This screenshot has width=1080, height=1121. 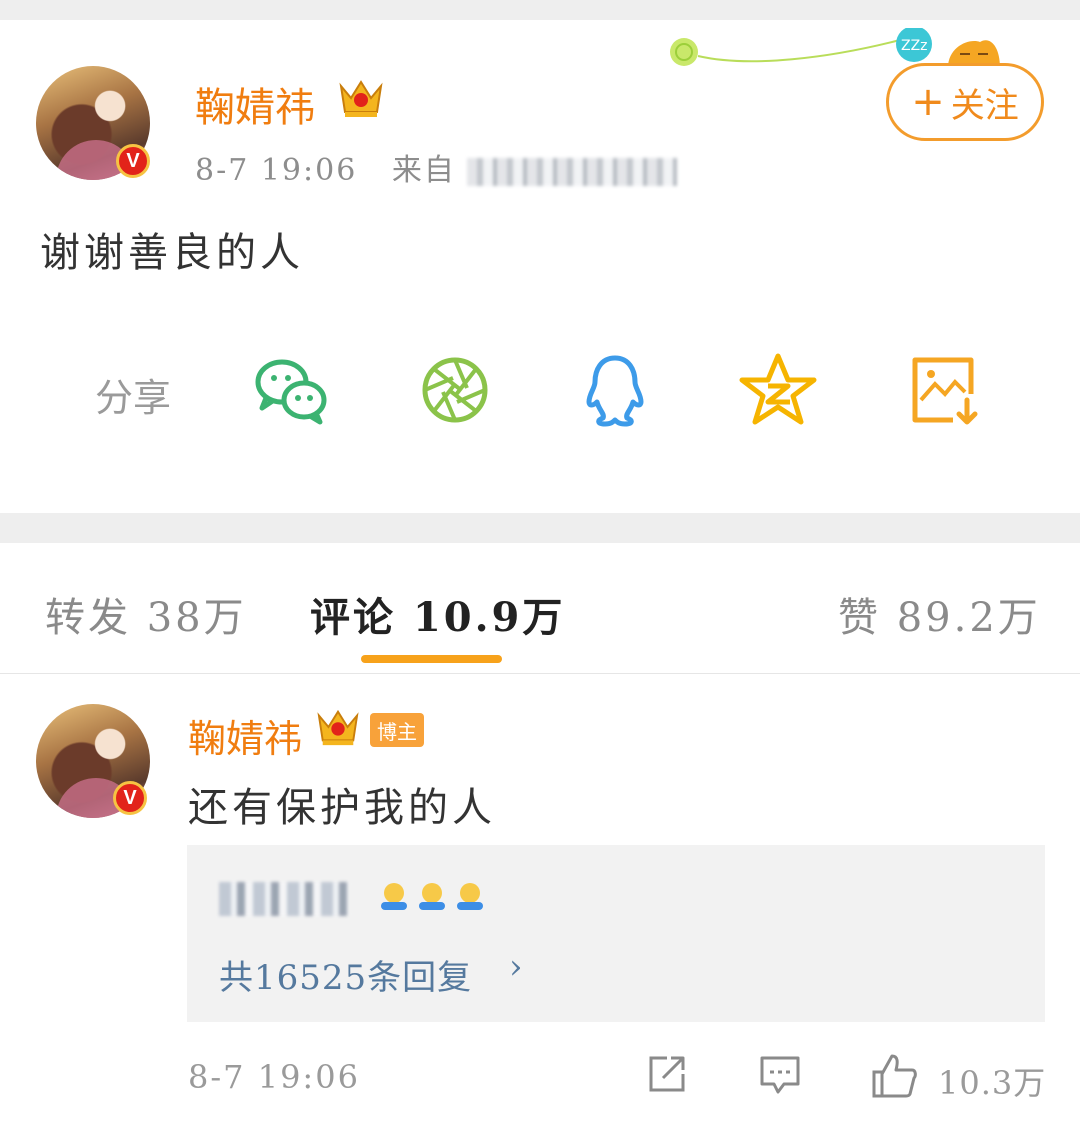 I want to click on post-source-label: 来自, so click(x=423, y=170).